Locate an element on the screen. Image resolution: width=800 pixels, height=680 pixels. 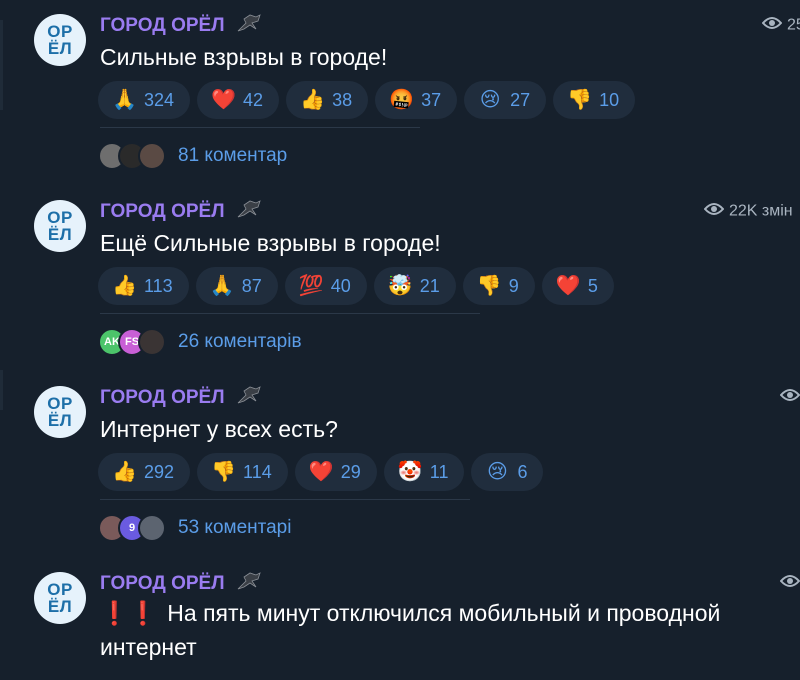
reaction-count: 113 is located at coordinates (158, 285).